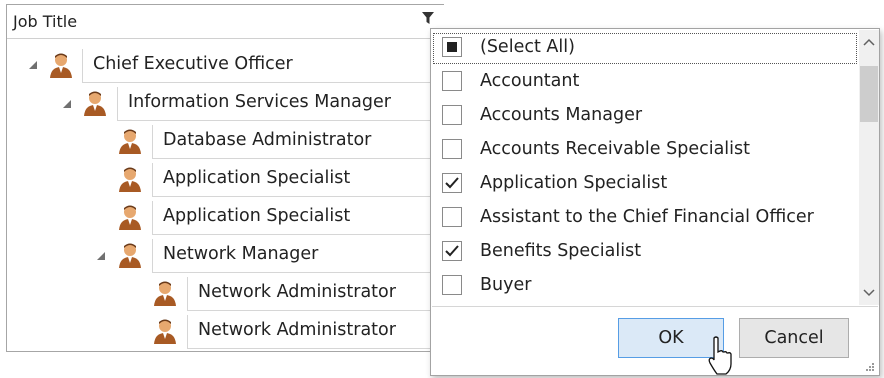  I want to click on cancel-button: Cancel, so click(794, 338).